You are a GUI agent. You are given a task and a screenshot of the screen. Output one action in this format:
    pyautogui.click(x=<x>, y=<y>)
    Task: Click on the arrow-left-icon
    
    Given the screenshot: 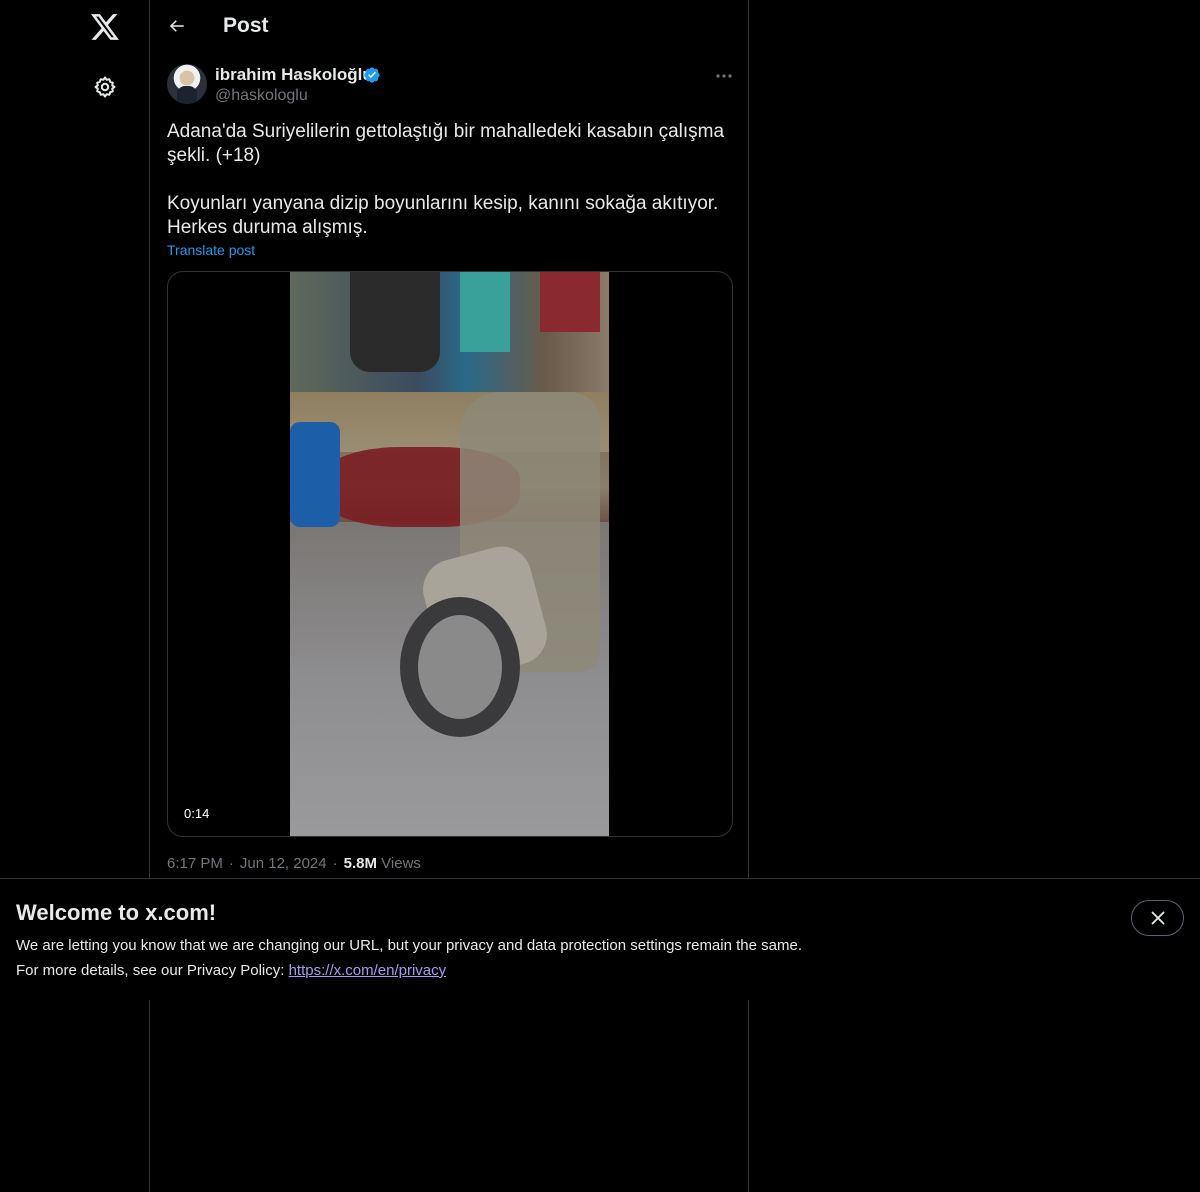 What is the action you would take?
    pyautogui.click(x=176, y=26)
    